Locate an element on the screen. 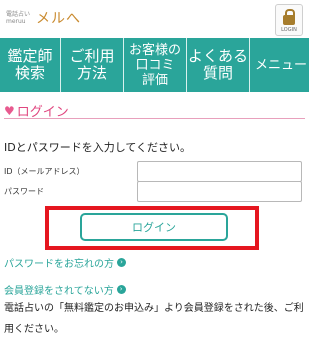 The image size is (320, 364). register-description: 電話占いの「無料鑑定のお申込み」より会員登録をされた後、ご利用ください。 is located at coordinates (154, 319).